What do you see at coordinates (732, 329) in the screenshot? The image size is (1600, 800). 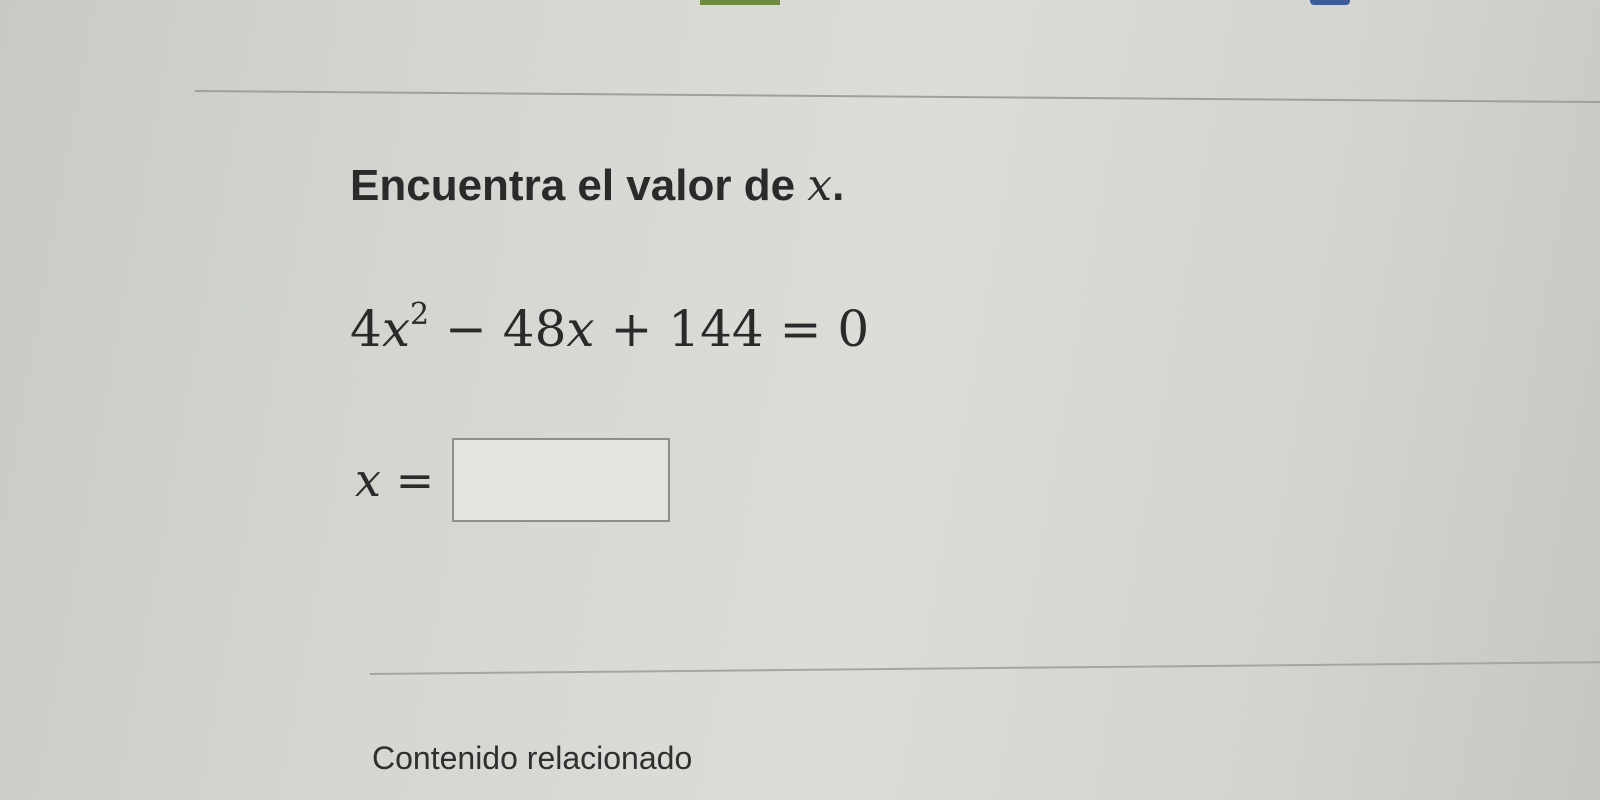 I see `equation-tail: + 144 = 0` at bounding box center [732, 329].